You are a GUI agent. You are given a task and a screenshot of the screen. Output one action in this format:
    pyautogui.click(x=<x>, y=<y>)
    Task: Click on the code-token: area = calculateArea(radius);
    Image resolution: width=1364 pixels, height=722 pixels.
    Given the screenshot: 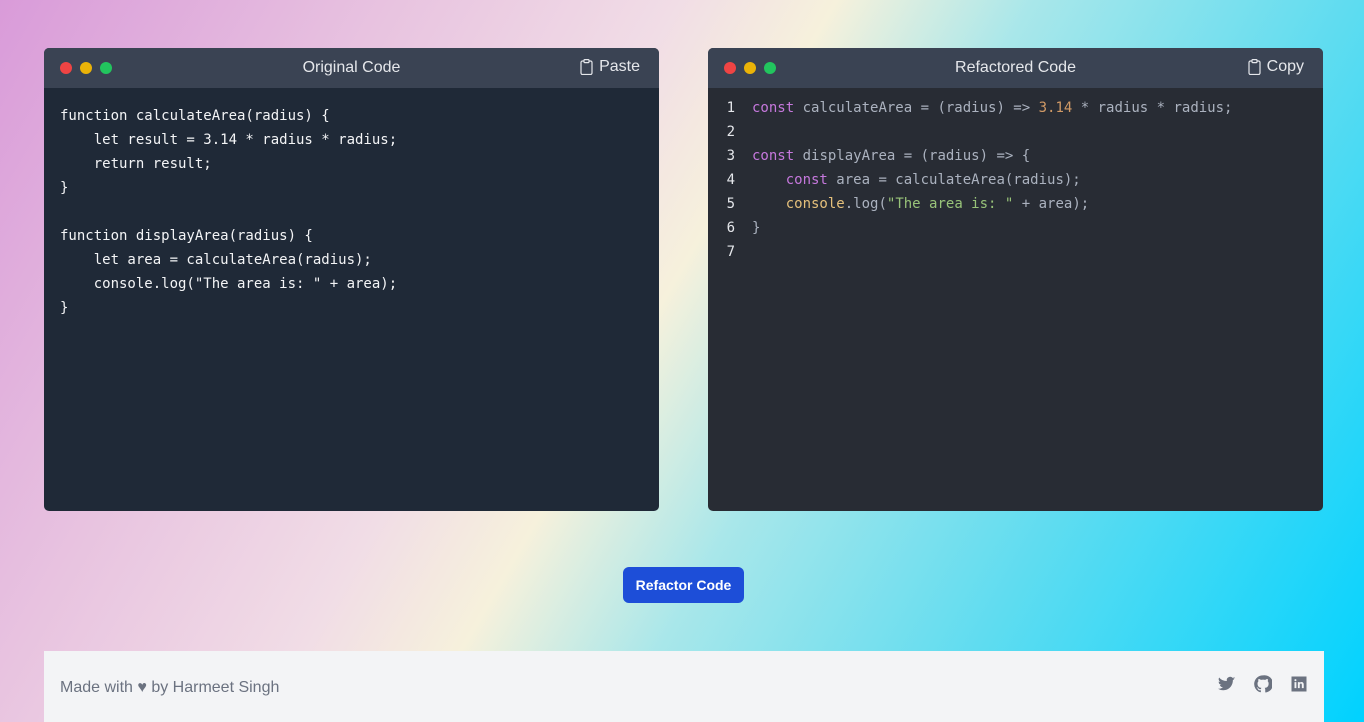 What is the action you would take?
    pyautogui.click(x=954, y=180)
    